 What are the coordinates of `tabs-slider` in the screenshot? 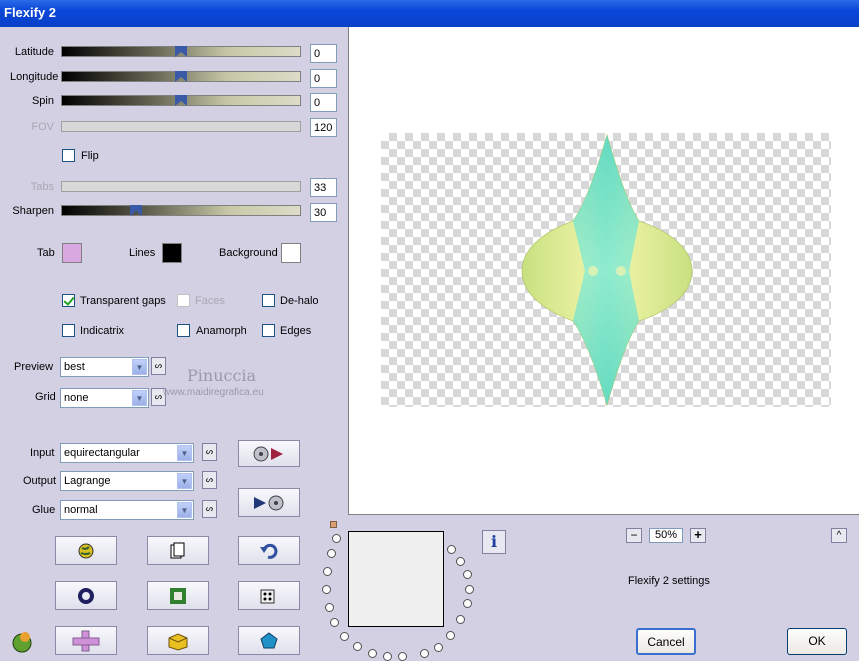 It's located at (181, 186).